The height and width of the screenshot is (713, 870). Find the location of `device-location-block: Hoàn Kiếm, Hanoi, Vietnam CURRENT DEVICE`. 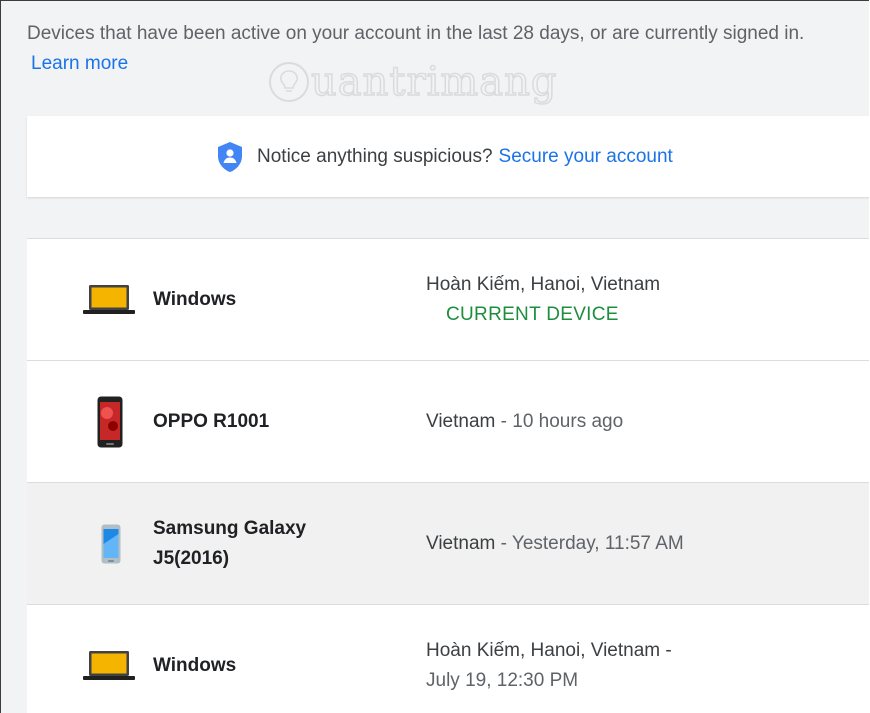

device-location-block: Hoàn Kiếm, Hanoi, Vietnam CURRENT DEVICE is located at coordinates (636, 299).